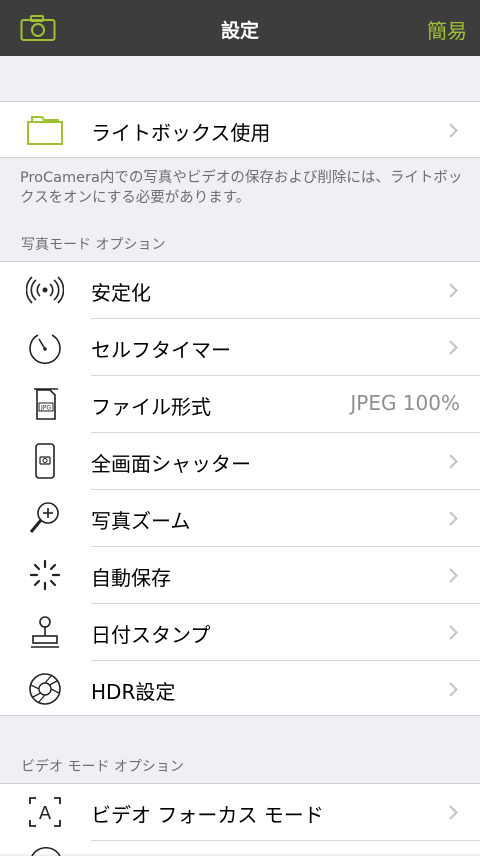  Describe the element at coordinates (151, 407) in the screenshot. I see `file-format-label: ファイル形式` at that location.